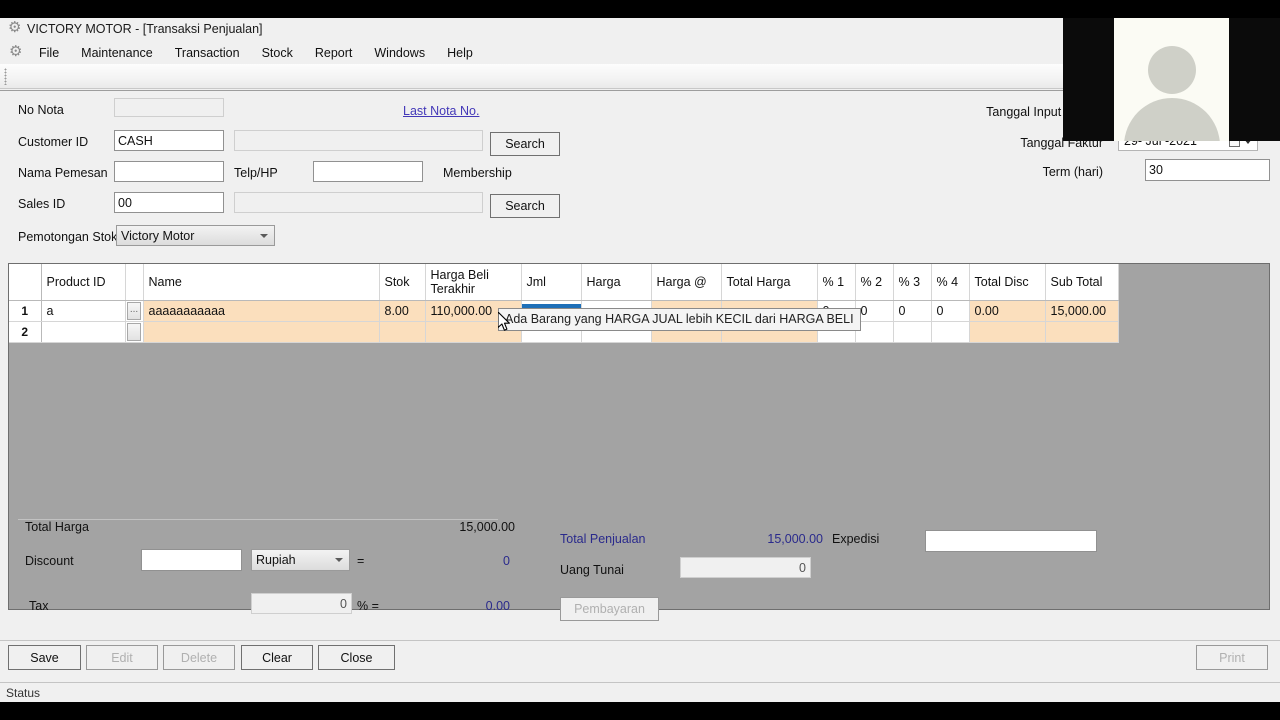  Describe the element at coordinates (276, 560) in the screenshot. I see `discount-type-value: Rupiah` at that location.